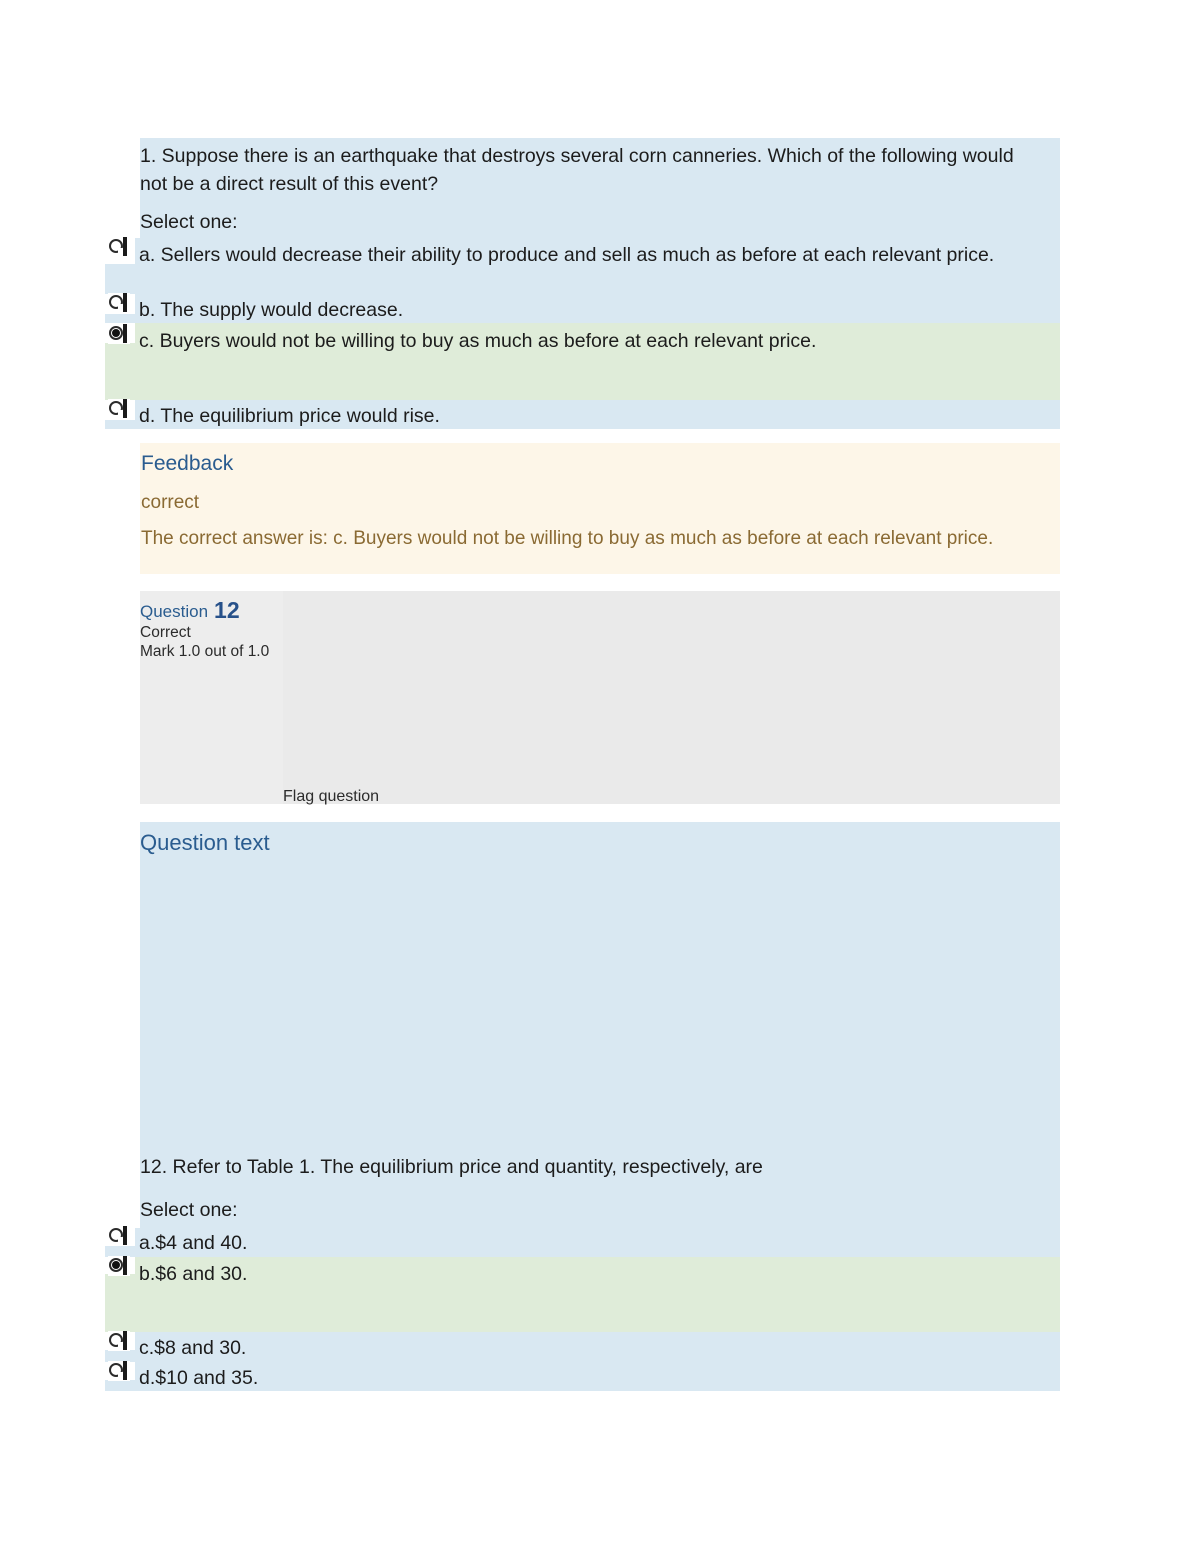 Image resolution: width=1200 pixels, height=1553 pixels. What do you see at coordinates (119, 1371) in the screenshot?
I see `question12-option-d-radio` at bounding box center [119, 1371].